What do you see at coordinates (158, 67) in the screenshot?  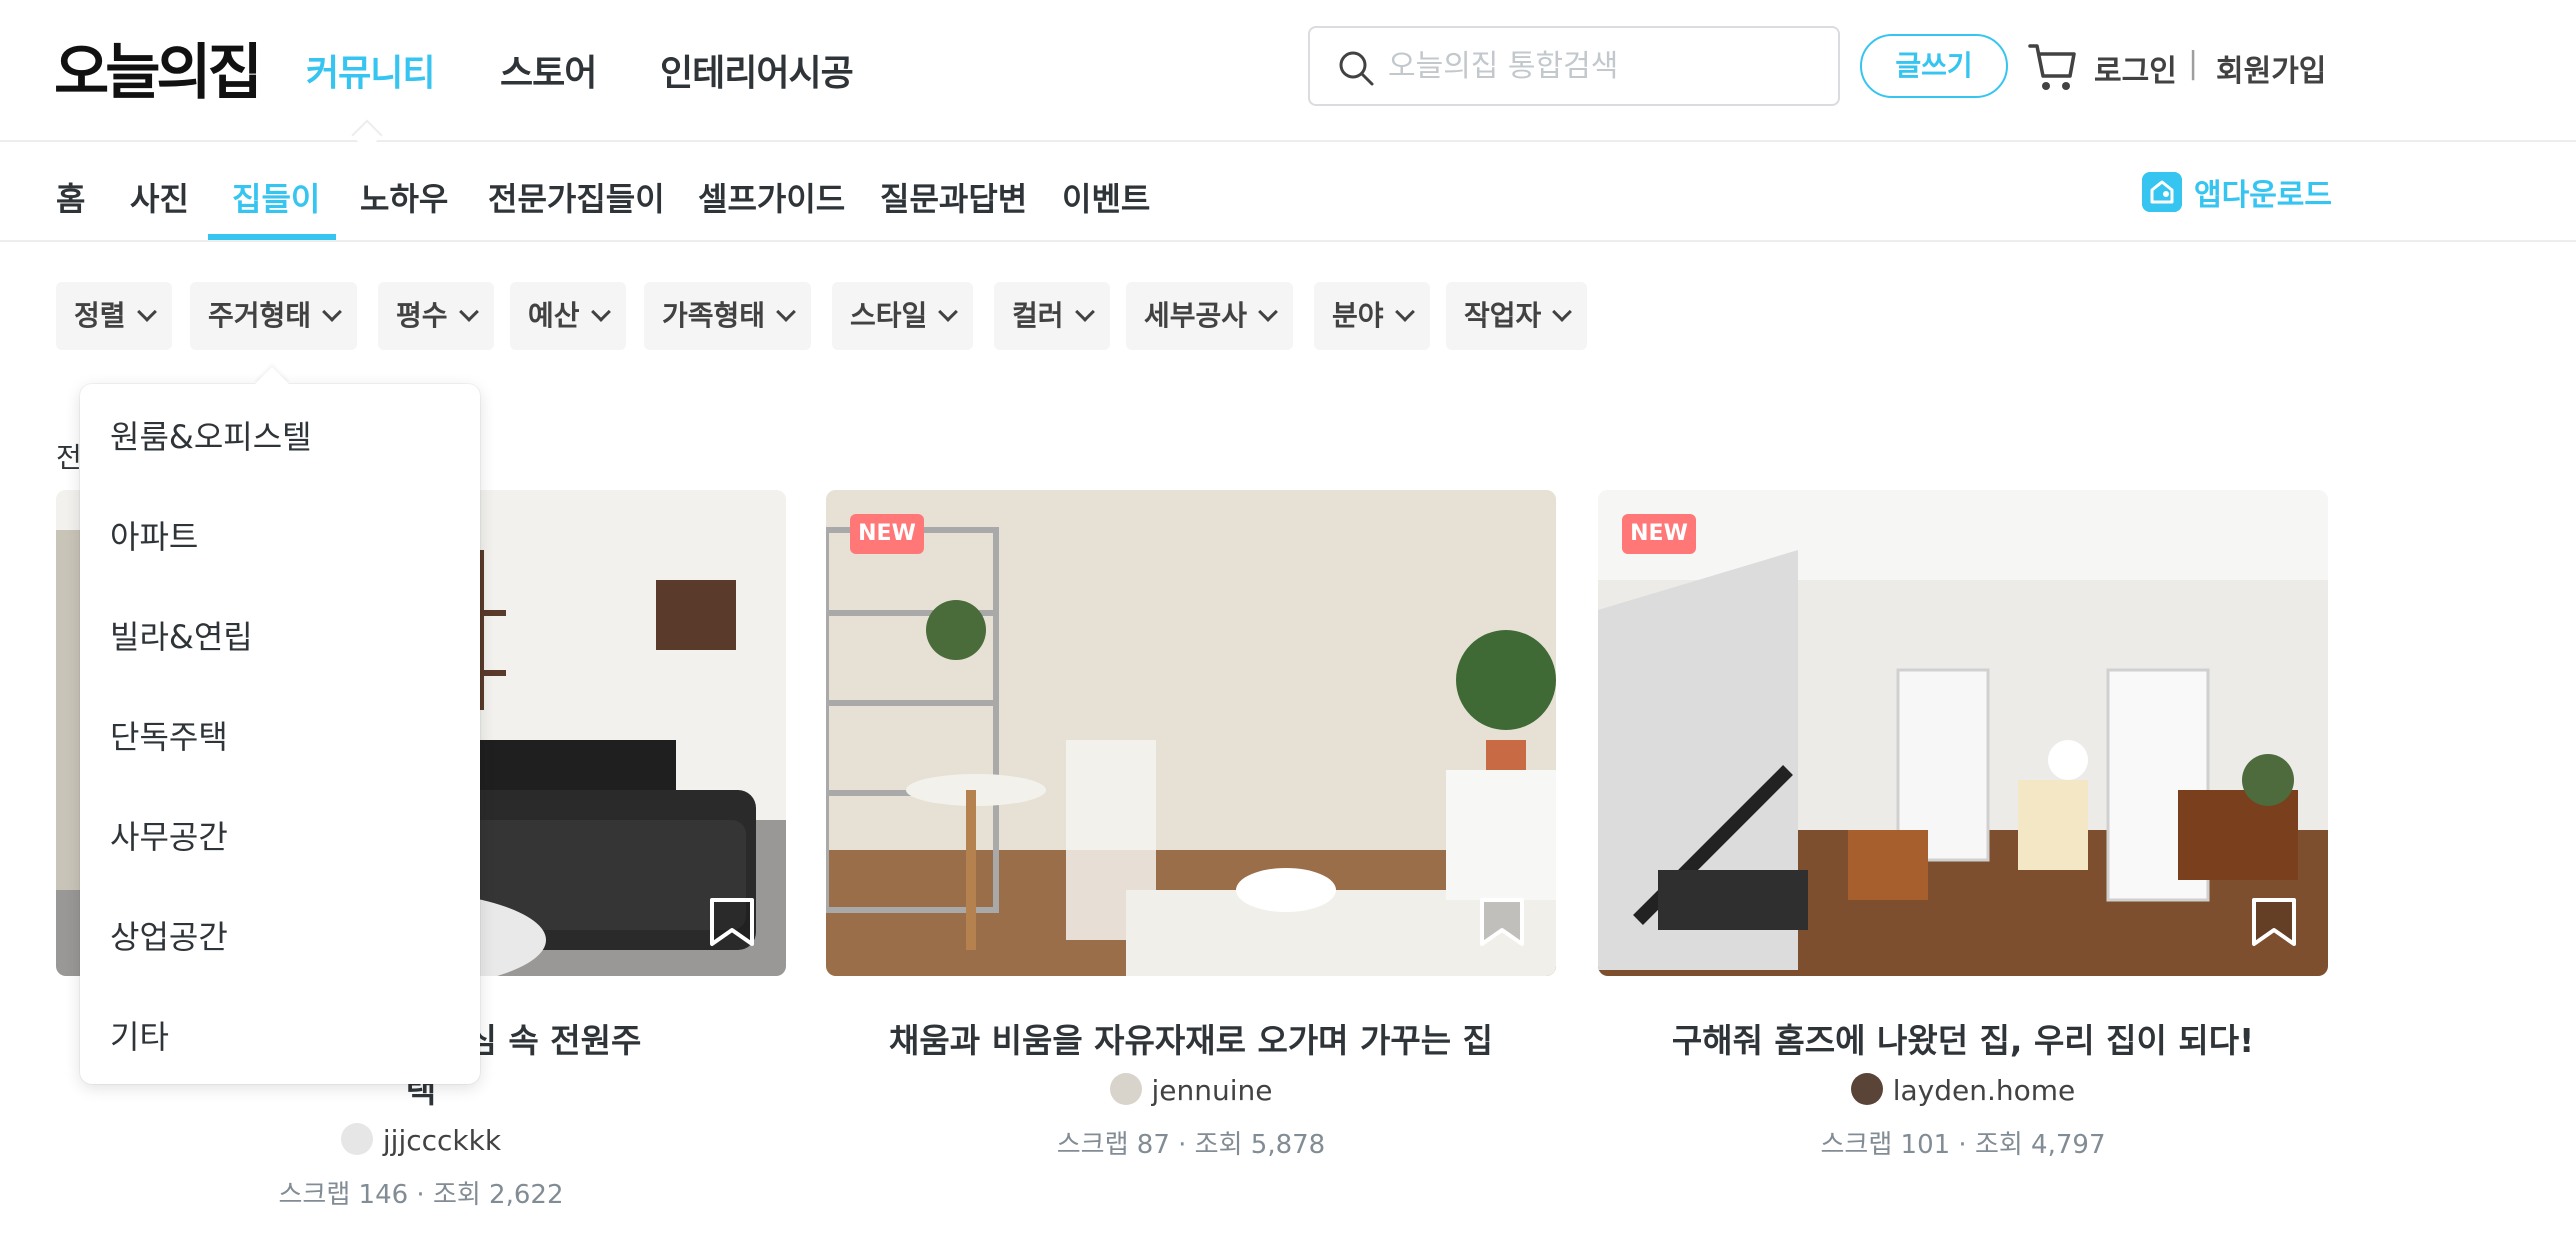 I see `logo: 오늘의집` at bounding box center [158, 67].